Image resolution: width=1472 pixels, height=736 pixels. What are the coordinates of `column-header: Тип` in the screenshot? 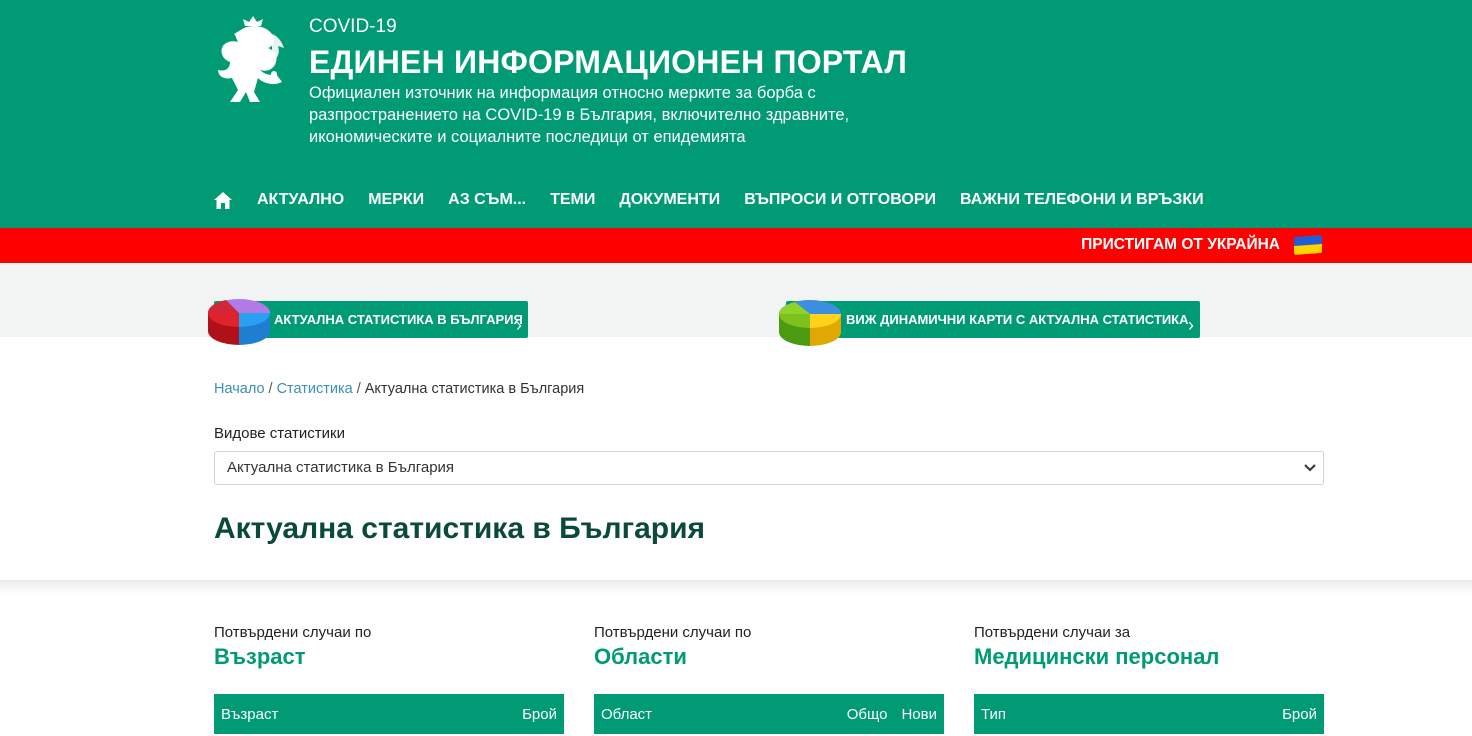 It's located at (994, 714).